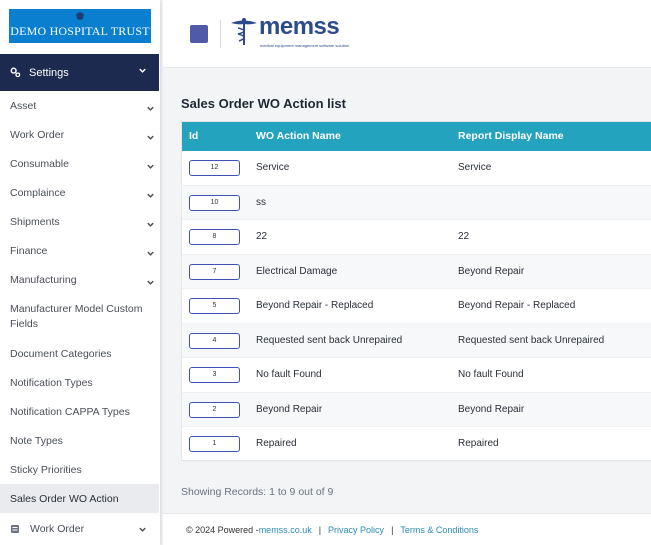 The width and height of the screenshot is (651, 545). I want to click on table-row: 1 Repaired Repaired, so click(416, 444).